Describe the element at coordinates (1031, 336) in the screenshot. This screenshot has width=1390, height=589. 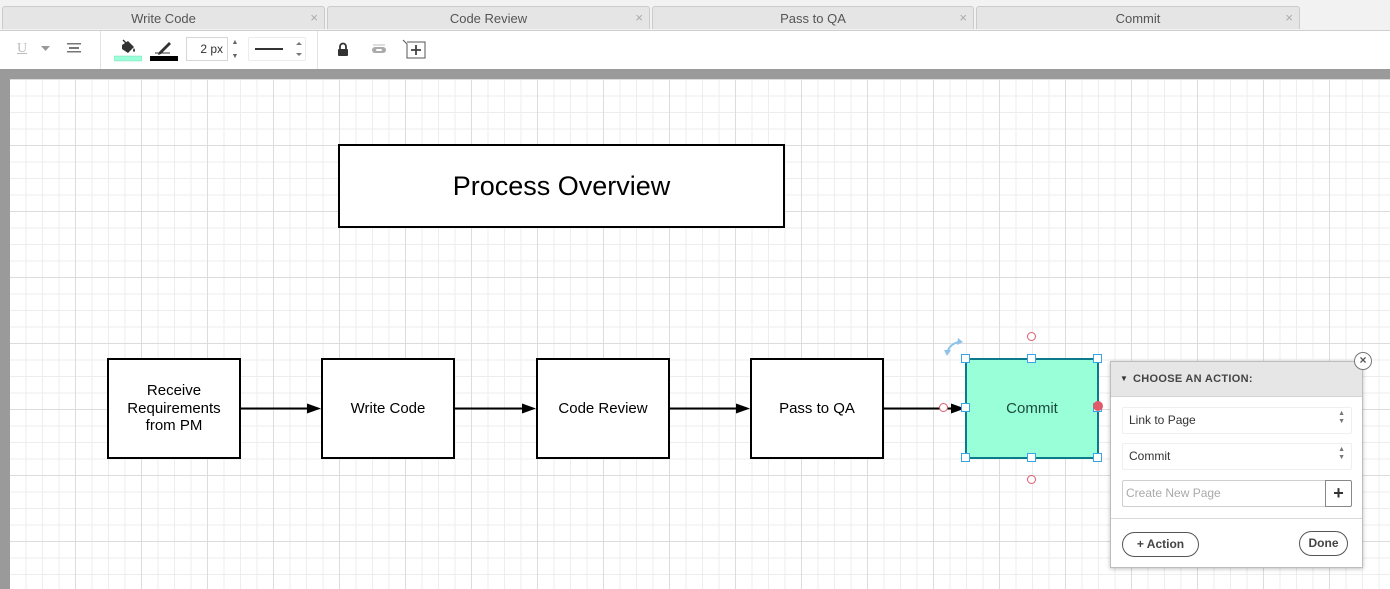
I see `connection-point-top` at that location.